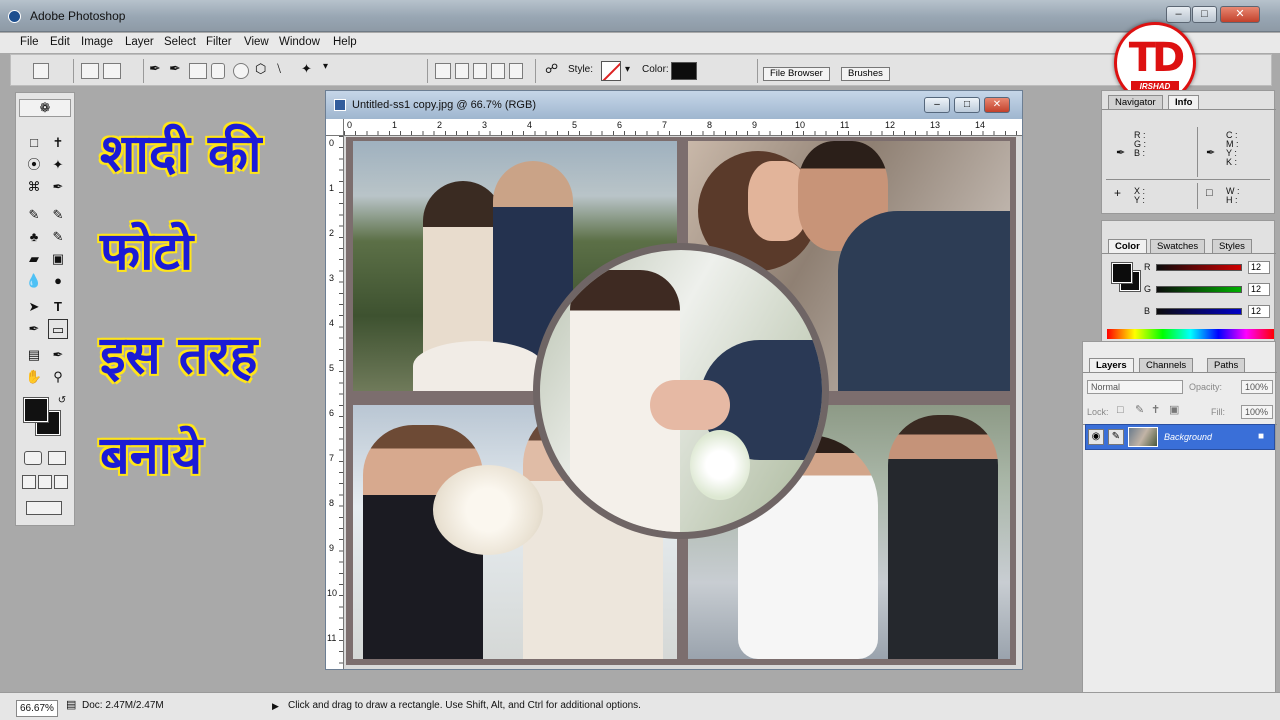  Describe the element at coordinates (1127, 246) in the screenshot. I see `tab-color: Color` at that location.